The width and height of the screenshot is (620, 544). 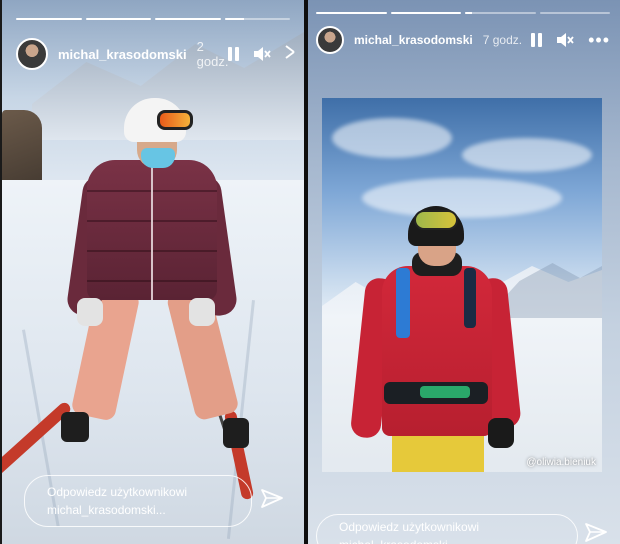 What do you see at coordinates (438, 454) in the screenshot?
I see `pants` at bounding box center [438, 454].